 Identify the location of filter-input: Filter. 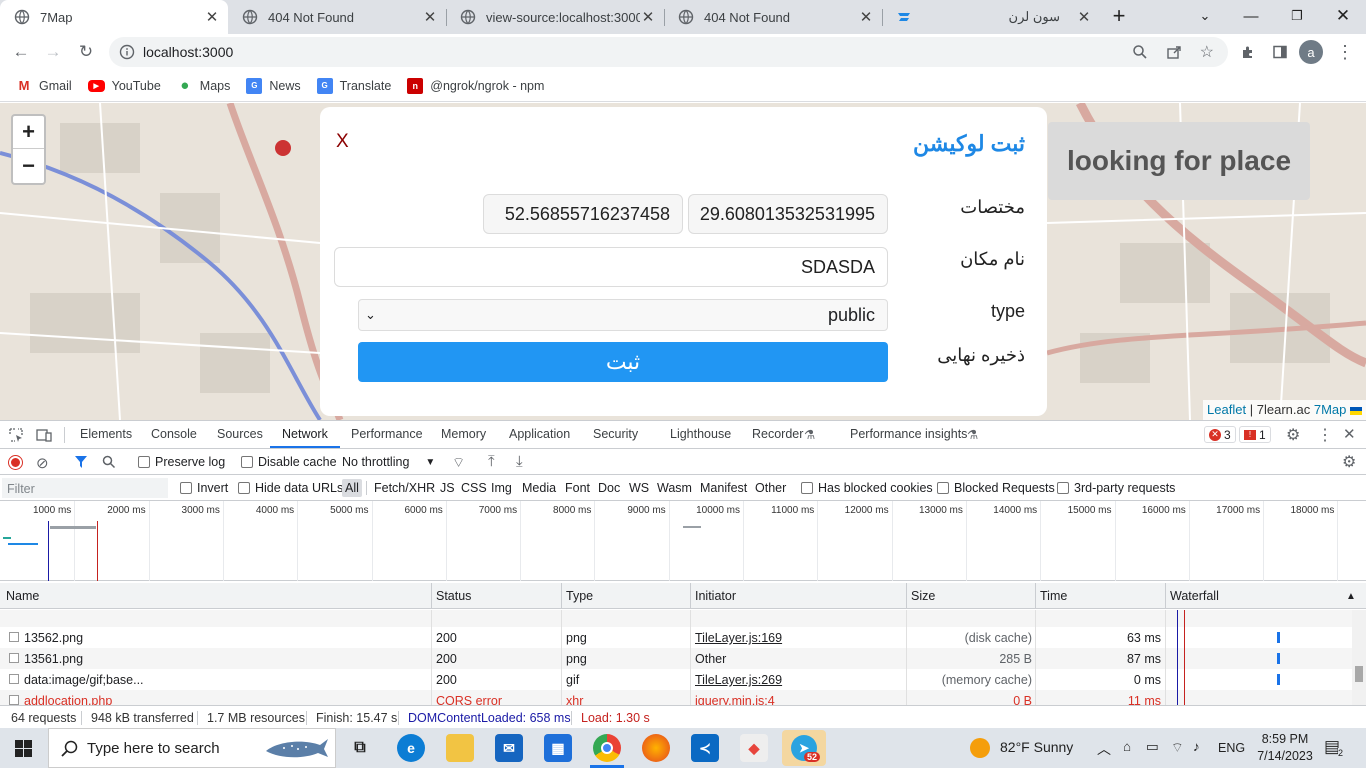
(85, 488).